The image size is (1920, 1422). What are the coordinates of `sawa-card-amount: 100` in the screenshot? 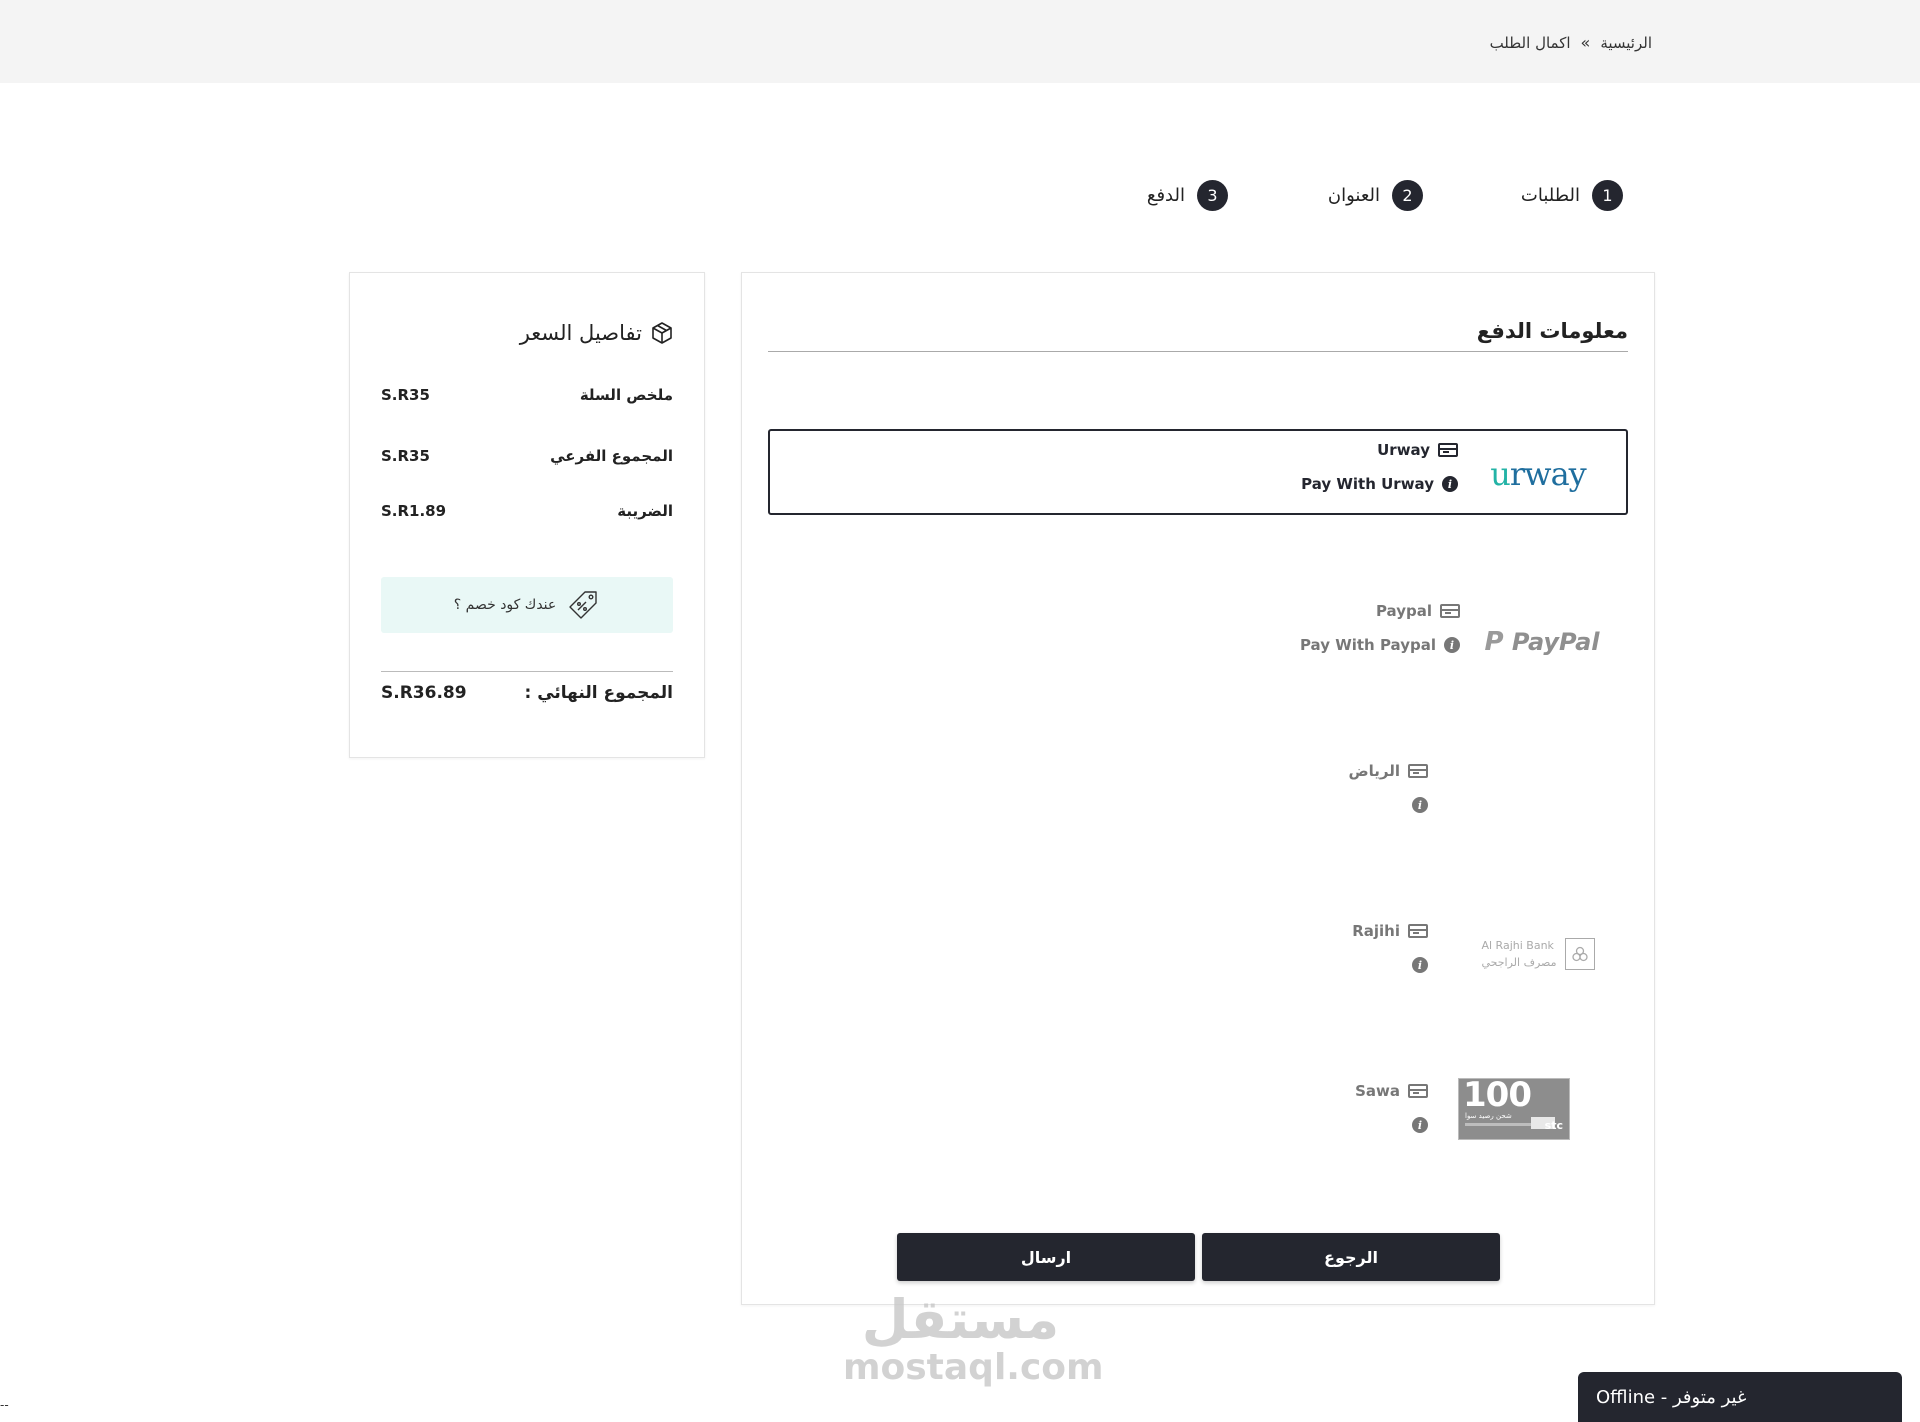 It's located at (1497, 1095).